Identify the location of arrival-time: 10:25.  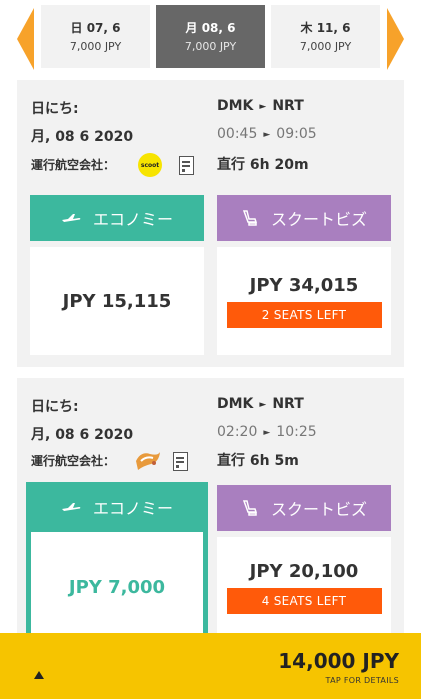
(296, 432).